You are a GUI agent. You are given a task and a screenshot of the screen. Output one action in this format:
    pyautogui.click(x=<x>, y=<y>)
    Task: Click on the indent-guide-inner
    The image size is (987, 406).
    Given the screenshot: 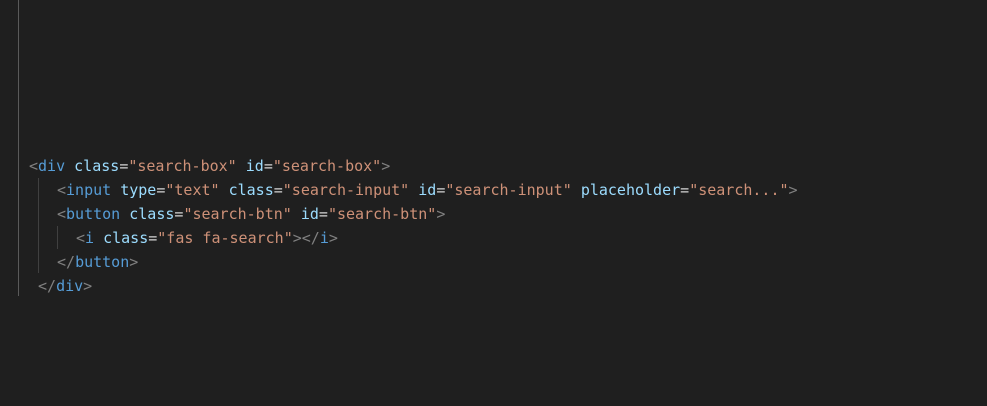 What is the action you would take?
    pyautogui.click(x=57, y=237)
    